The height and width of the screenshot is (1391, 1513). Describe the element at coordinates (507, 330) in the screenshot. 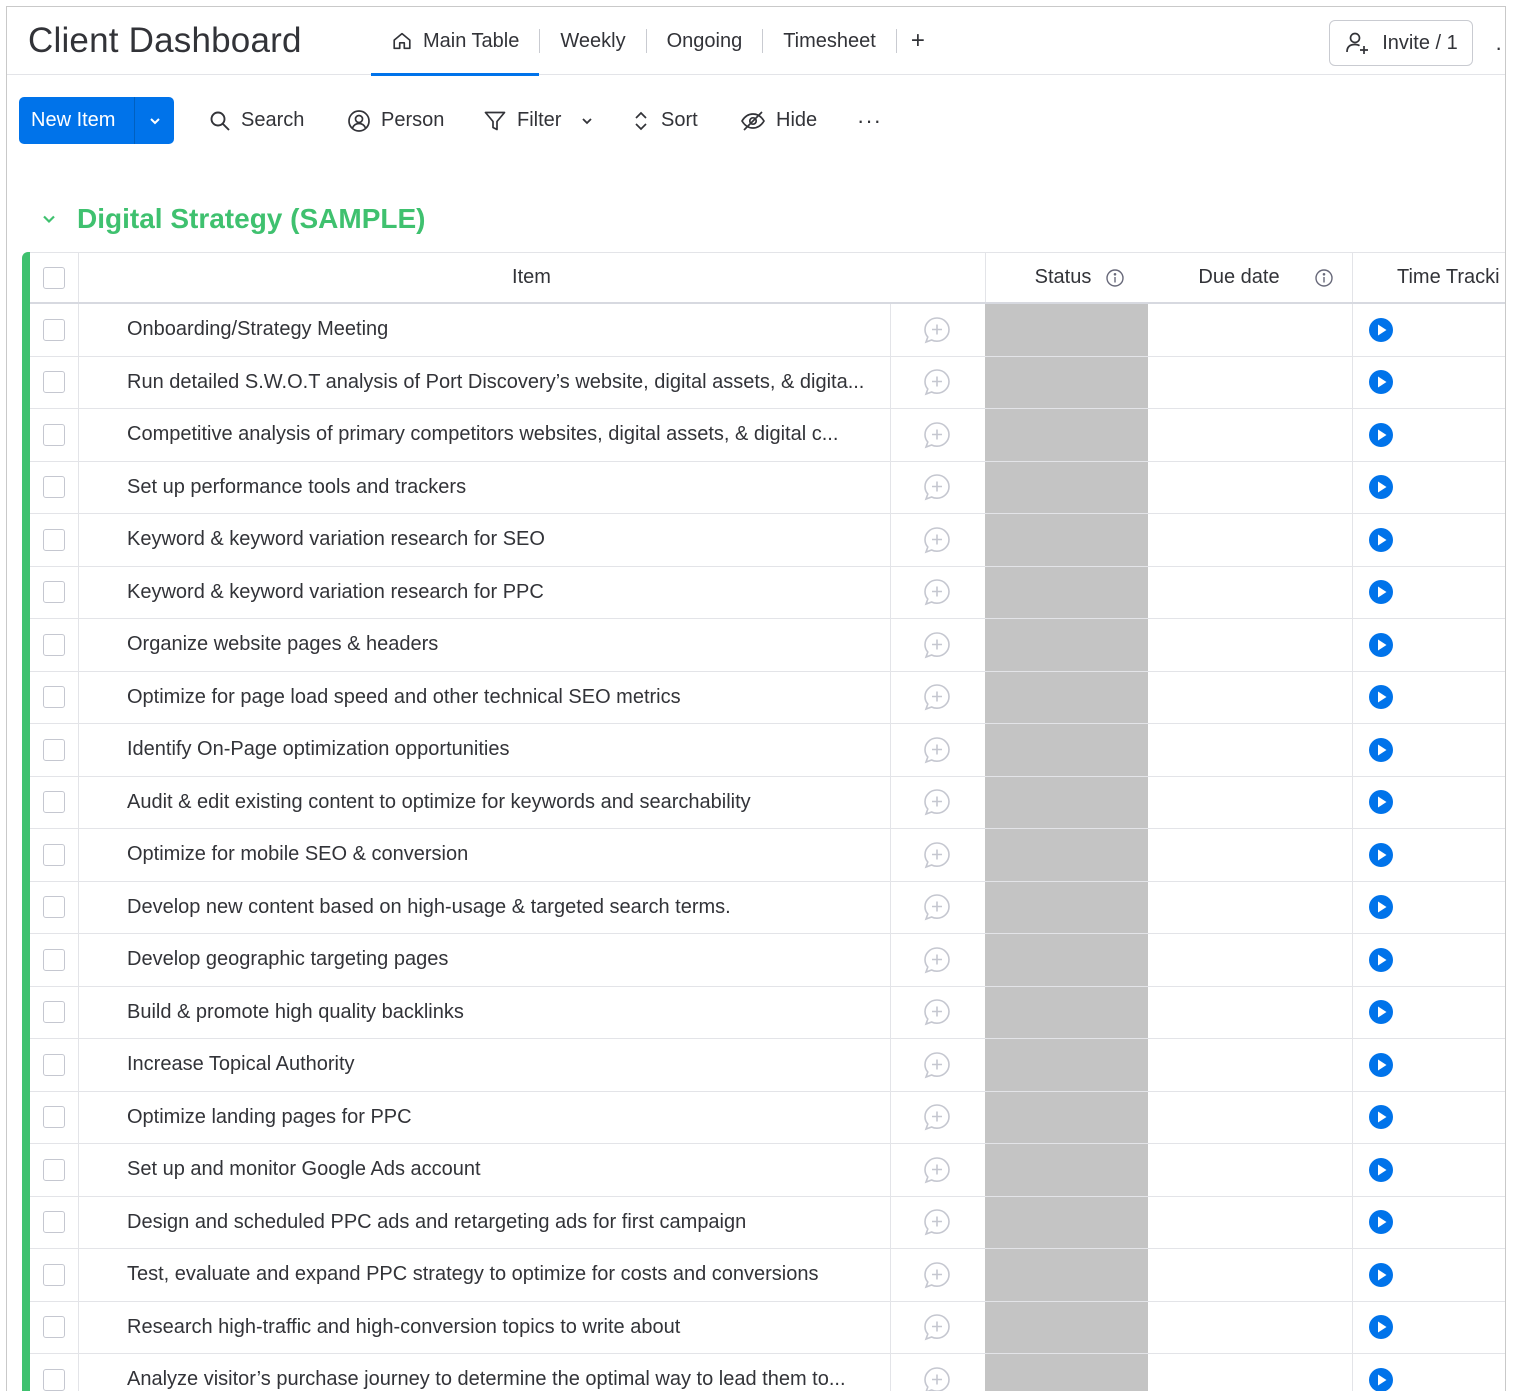

I see `item-name: Onboarding/Strategy Meeting` at that location.